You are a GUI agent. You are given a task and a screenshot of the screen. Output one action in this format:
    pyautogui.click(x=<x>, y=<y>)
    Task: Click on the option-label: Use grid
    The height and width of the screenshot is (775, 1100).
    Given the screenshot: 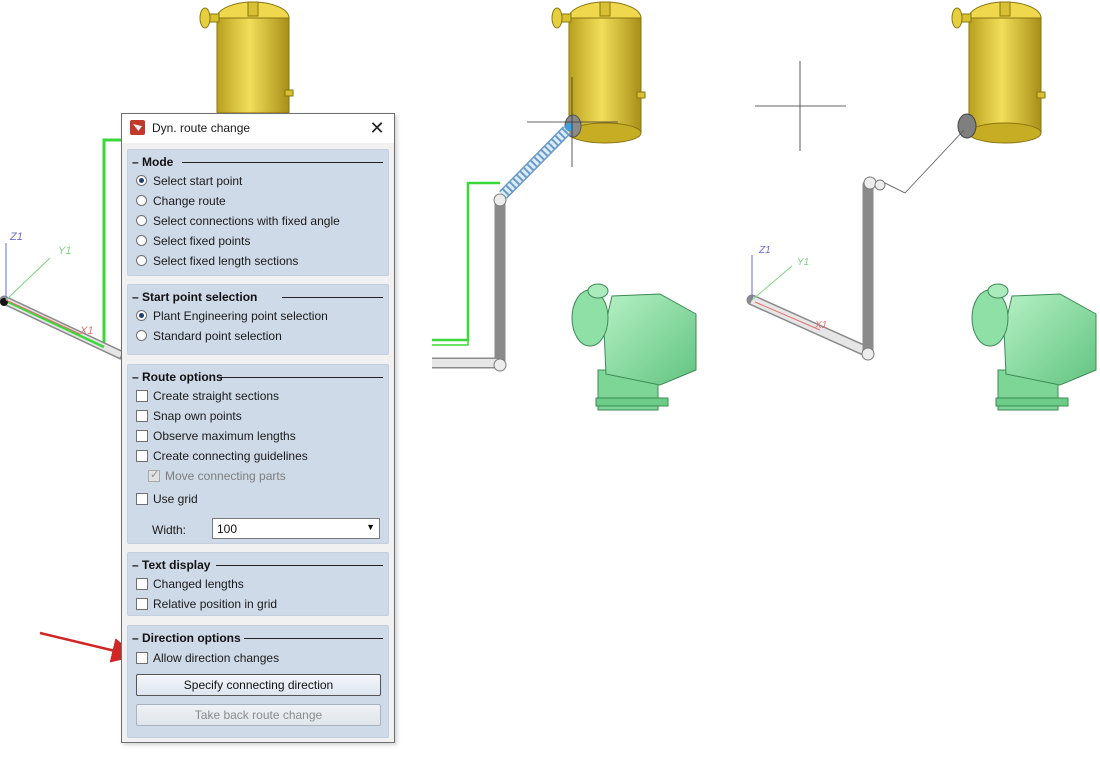 What is the action you would take?
    pyautogui.click(x=175, y=499)
    